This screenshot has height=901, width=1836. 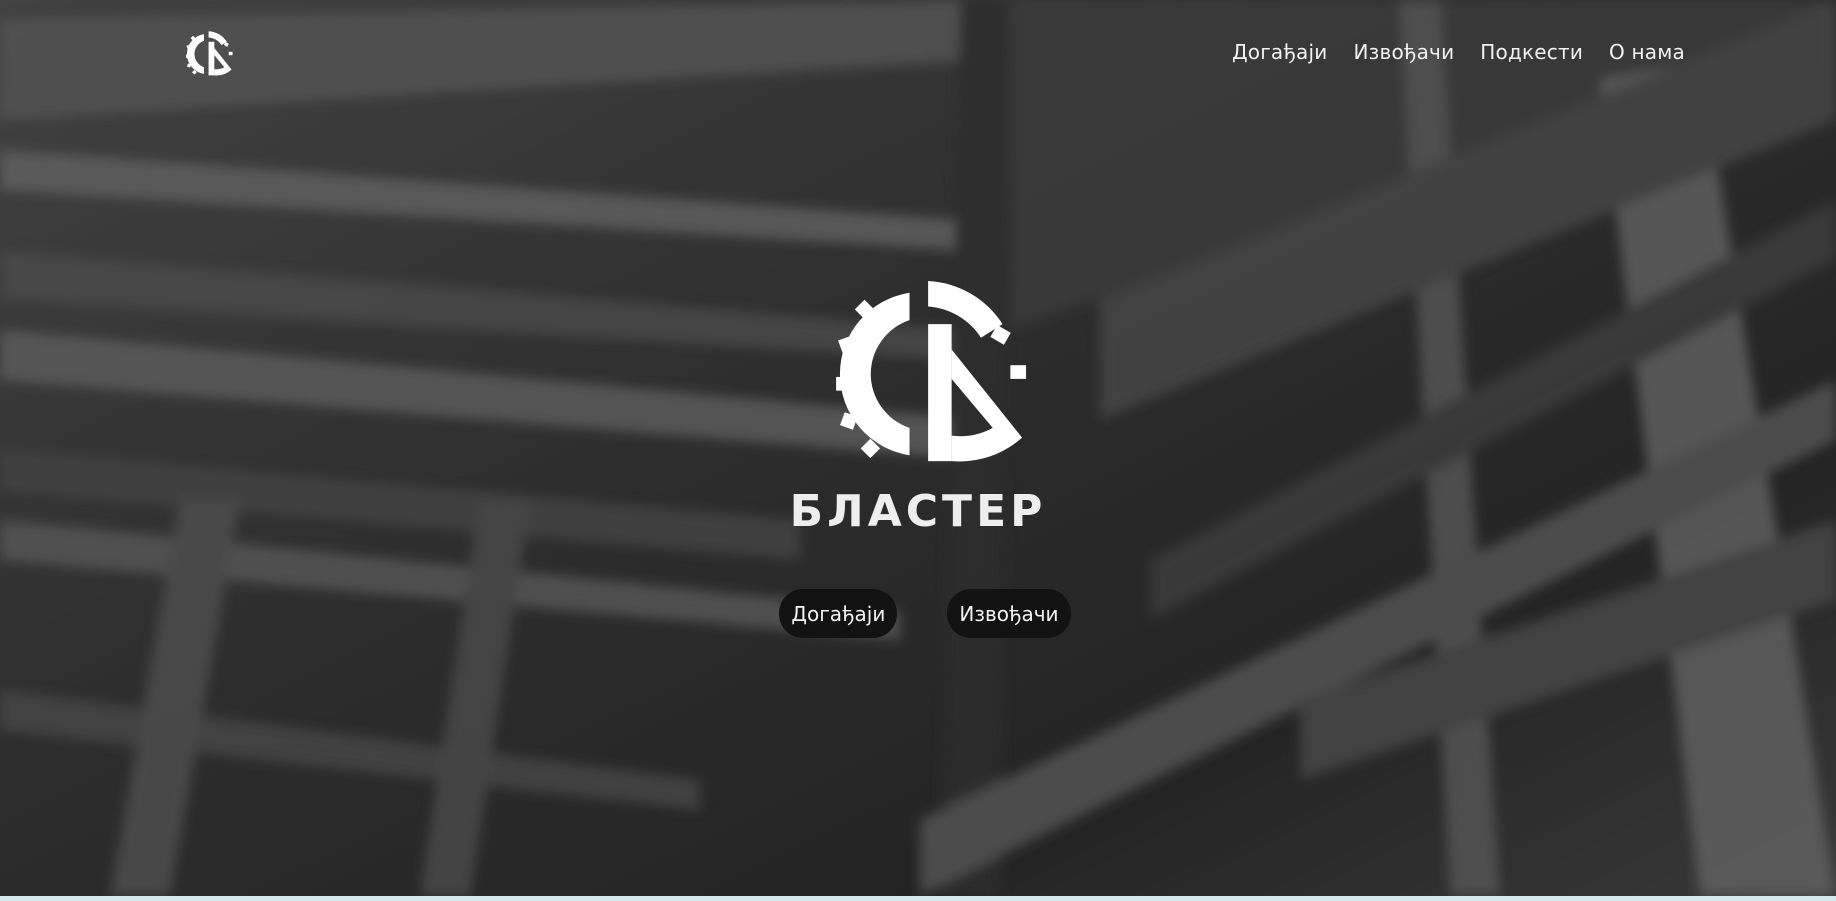 What do you see at coordinates (1403, 52) in the screenshot?
I see `nav-item-performers: Извођачи` at bounding box center [1403, 52].